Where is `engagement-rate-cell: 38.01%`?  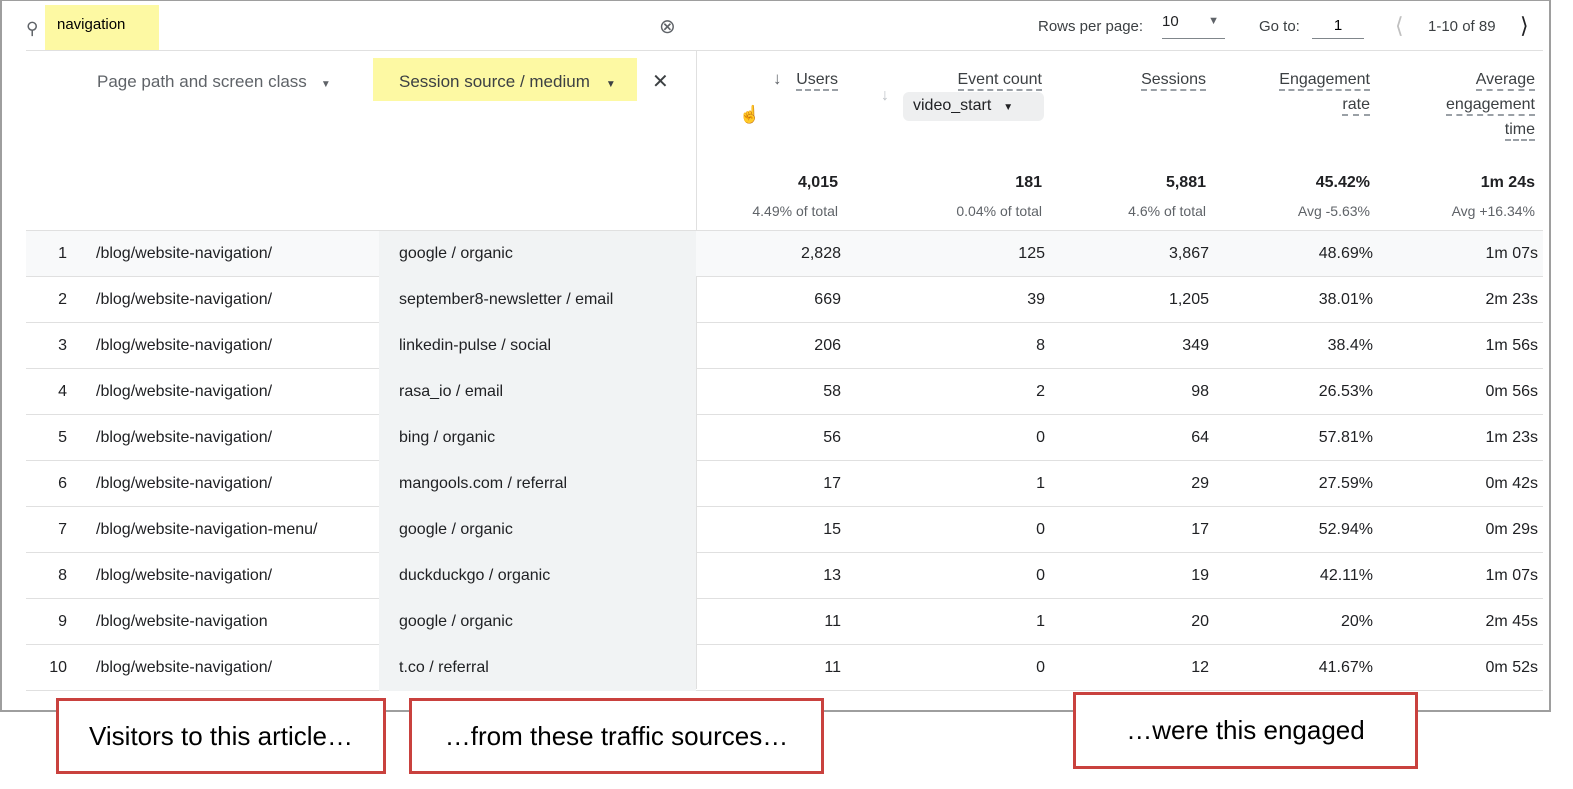 engagement-rate-cell: 38.01% is located at coordinates (1345, 299).